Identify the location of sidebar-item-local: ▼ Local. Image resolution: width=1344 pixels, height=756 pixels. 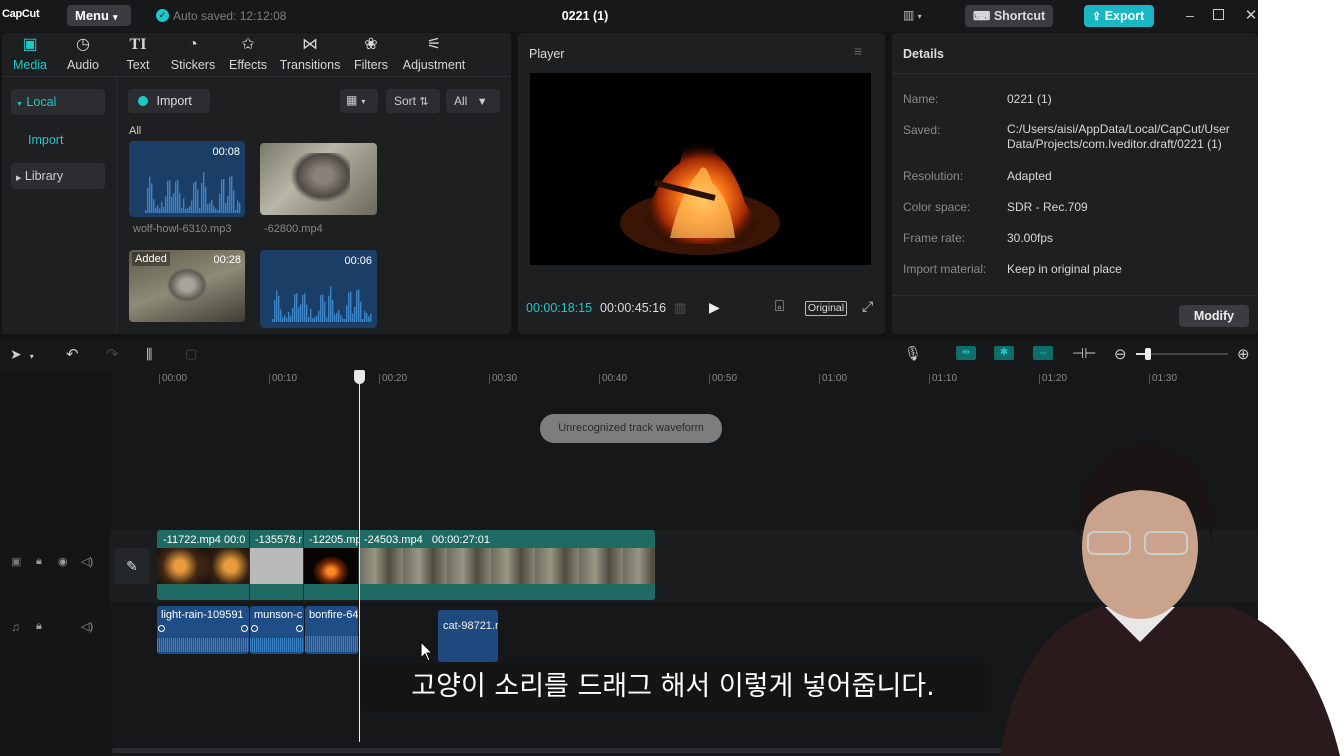
(58, 102).